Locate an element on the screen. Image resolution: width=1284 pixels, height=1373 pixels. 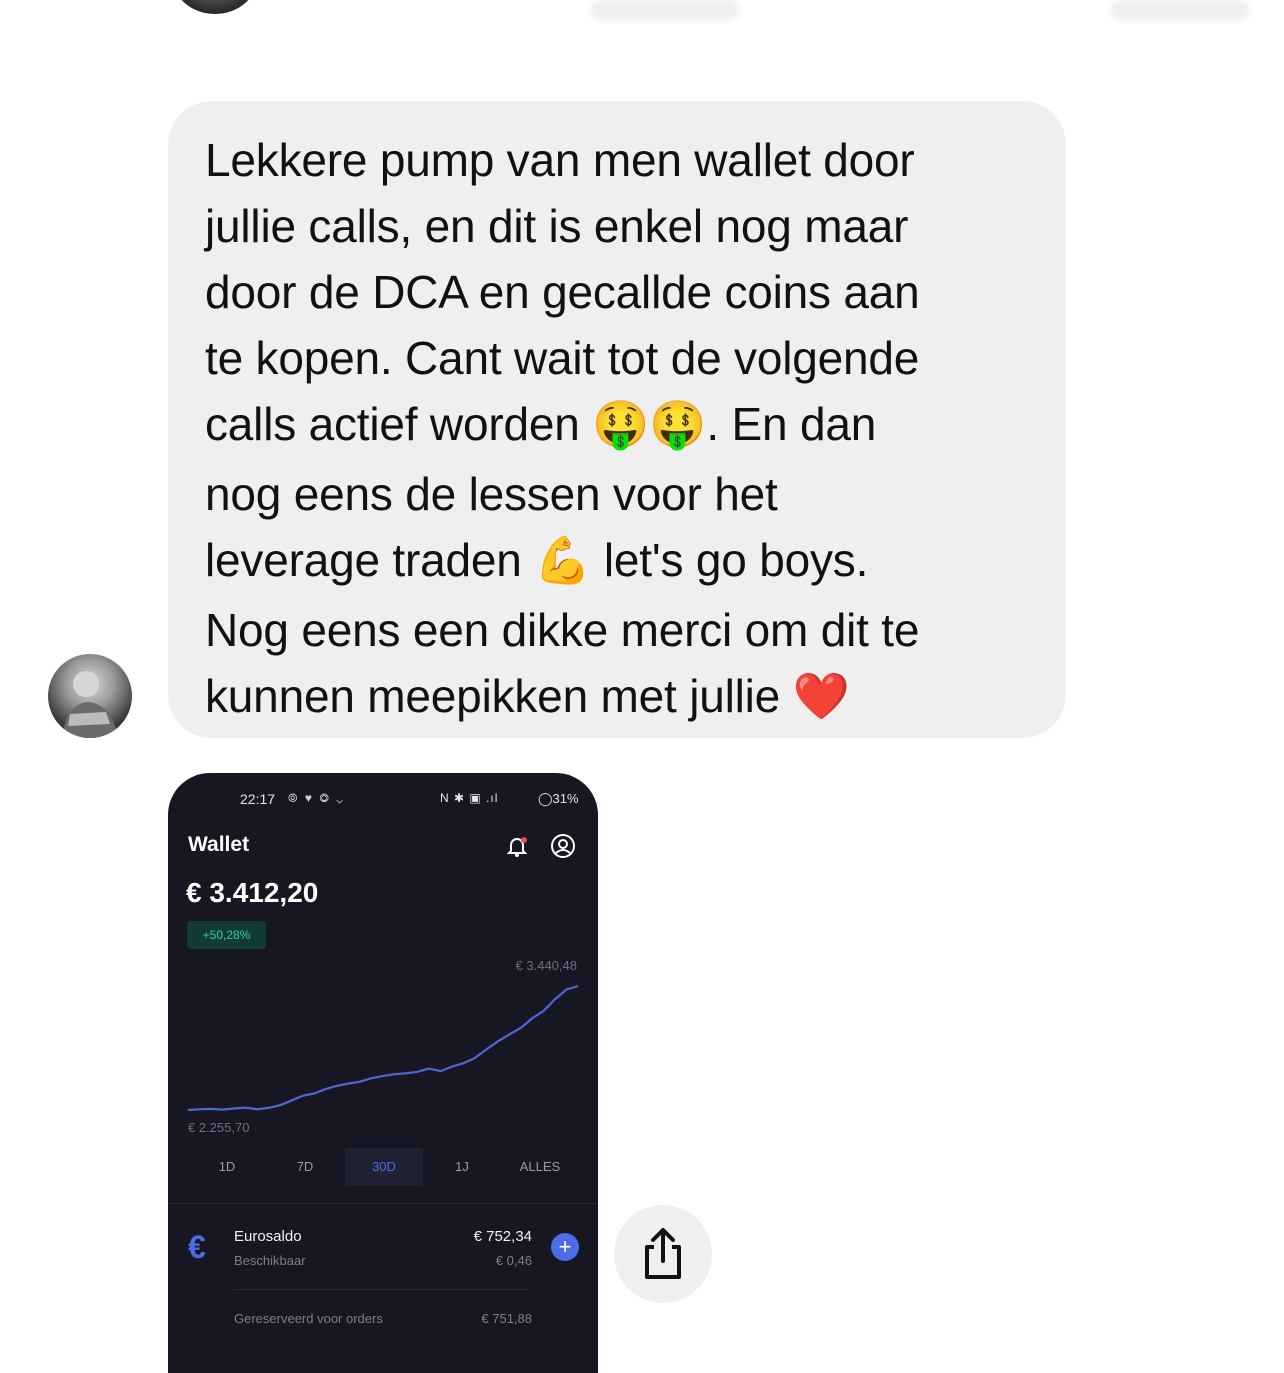
active-status: Active now is located at coordinates (392, 4).